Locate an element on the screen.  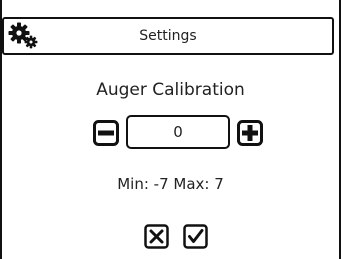
page-title: Settings is located at coordinates (168, 36).